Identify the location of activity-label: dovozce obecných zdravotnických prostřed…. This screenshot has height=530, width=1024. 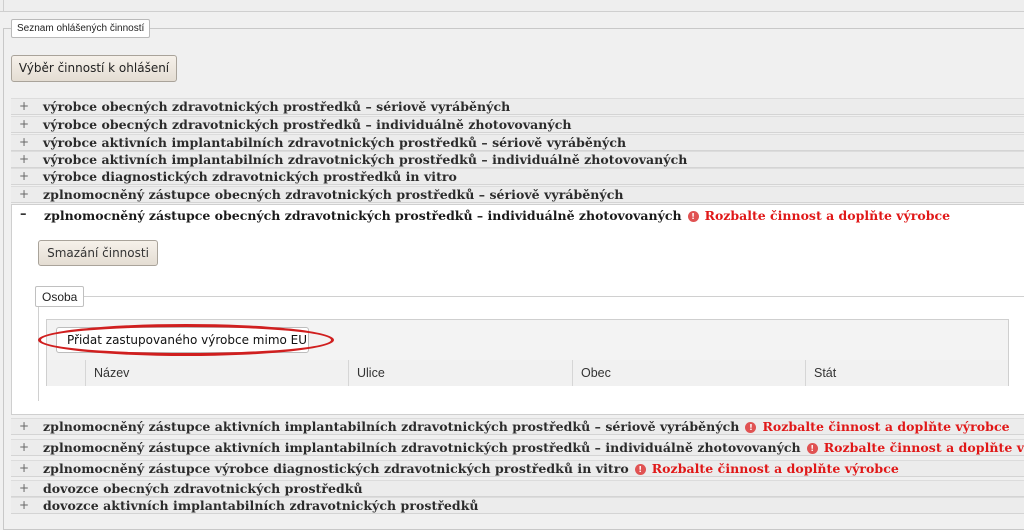
(203, 488).